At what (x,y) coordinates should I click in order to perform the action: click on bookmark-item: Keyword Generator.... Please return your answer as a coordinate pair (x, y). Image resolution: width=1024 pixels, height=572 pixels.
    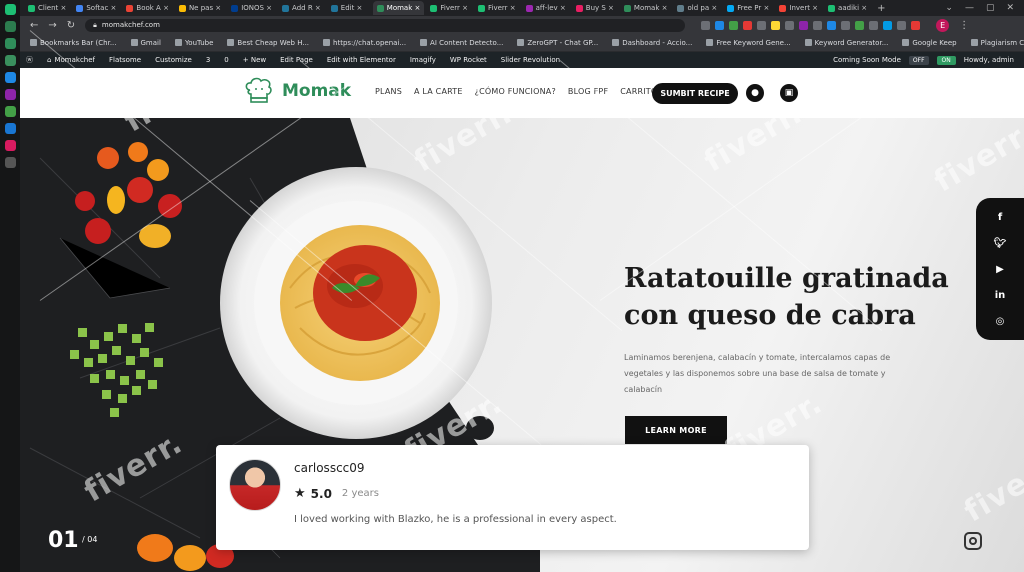
    Looking at the image, I should click on (846, 43).